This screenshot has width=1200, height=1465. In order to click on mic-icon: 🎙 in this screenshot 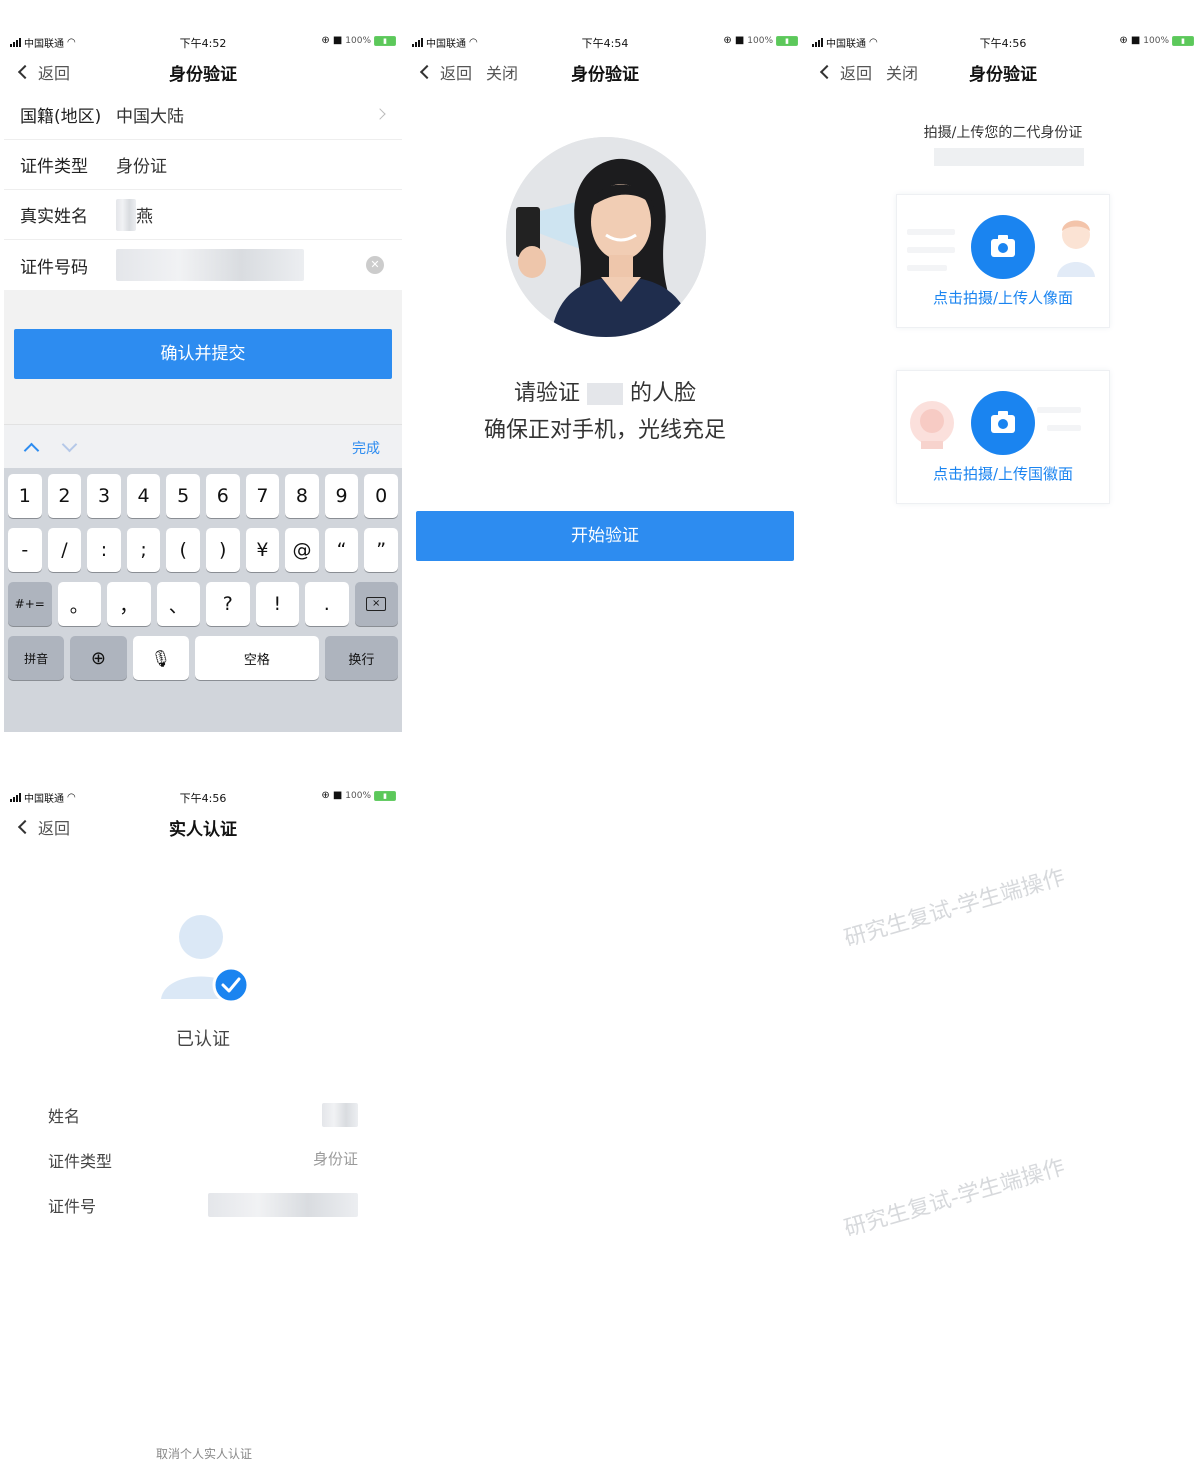, I will do `click(160, 658)`.